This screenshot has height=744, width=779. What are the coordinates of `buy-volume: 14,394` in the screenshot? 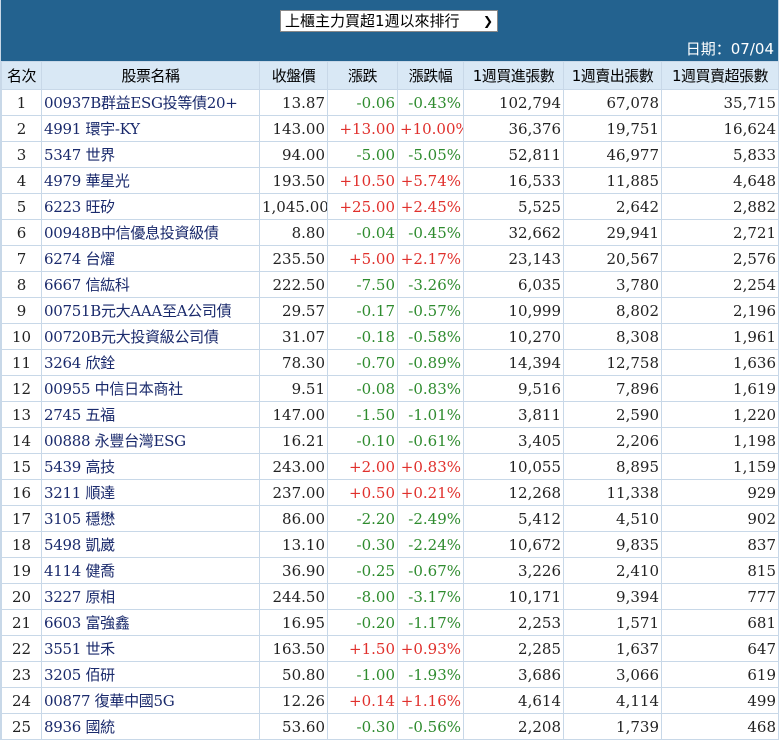 It's located at (513, 362).